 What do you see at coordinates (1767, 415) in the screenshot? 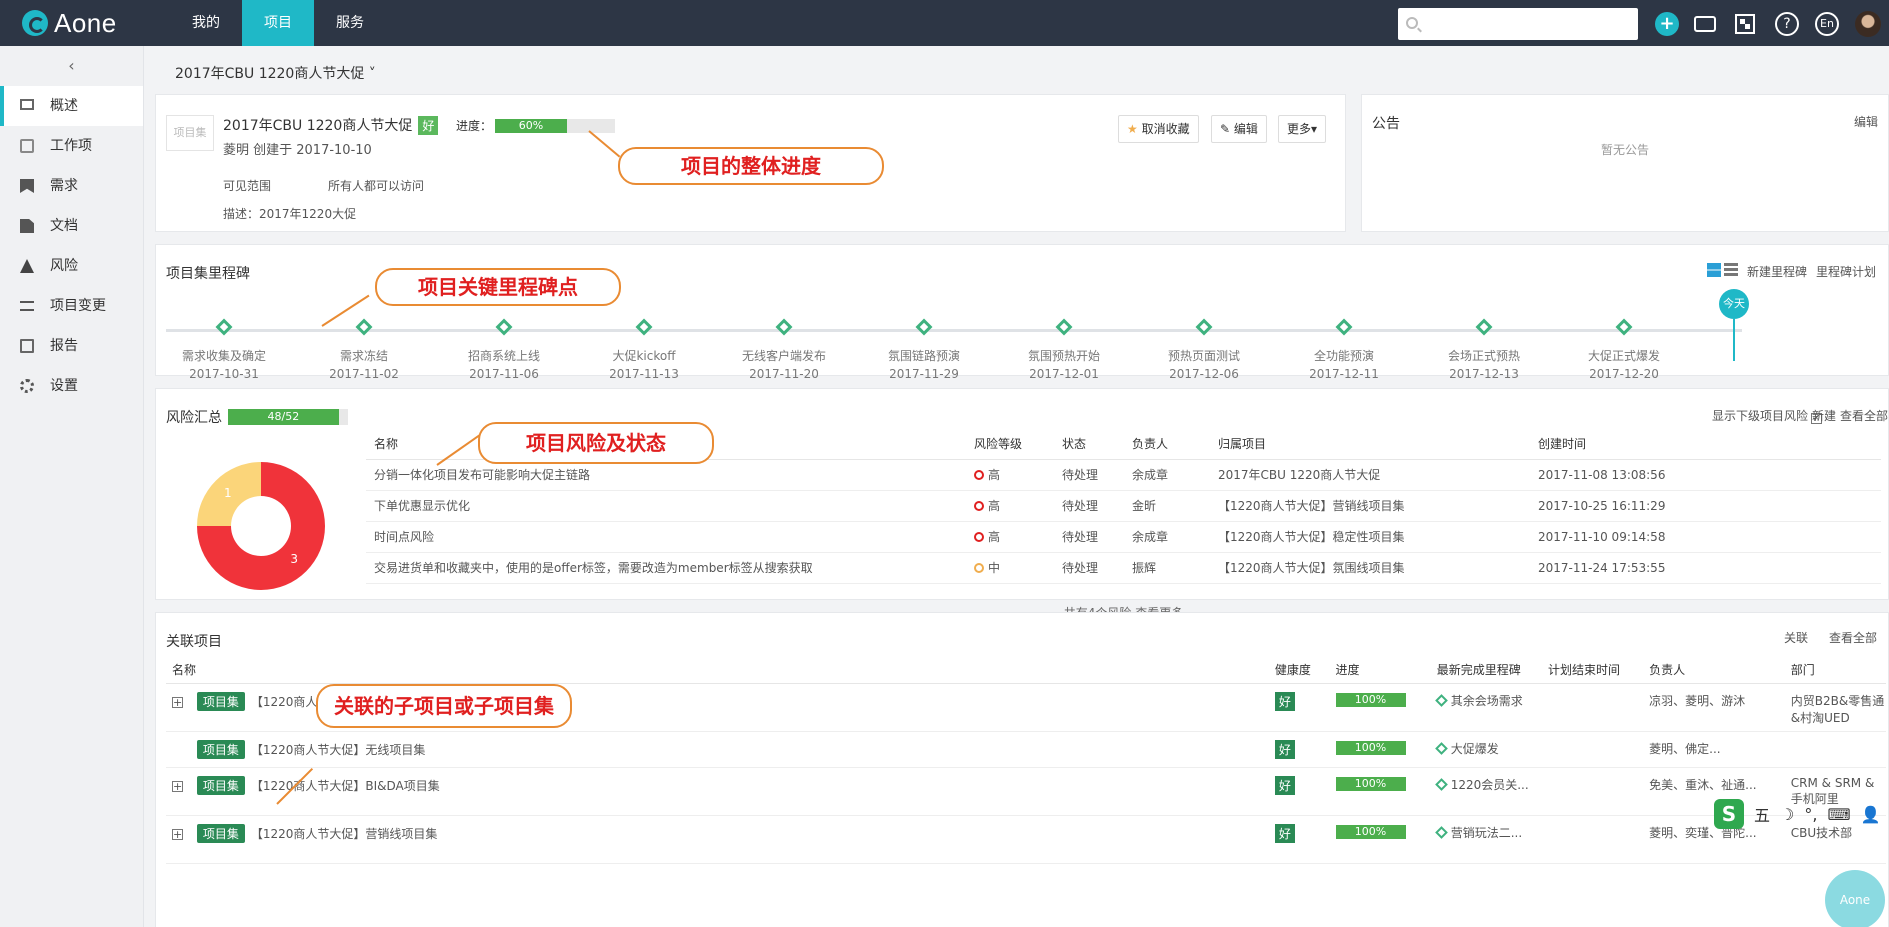
I see `show-sub-risks-toggle: 显示下级项目风险 ✓` at bounding box center [1767, 415].